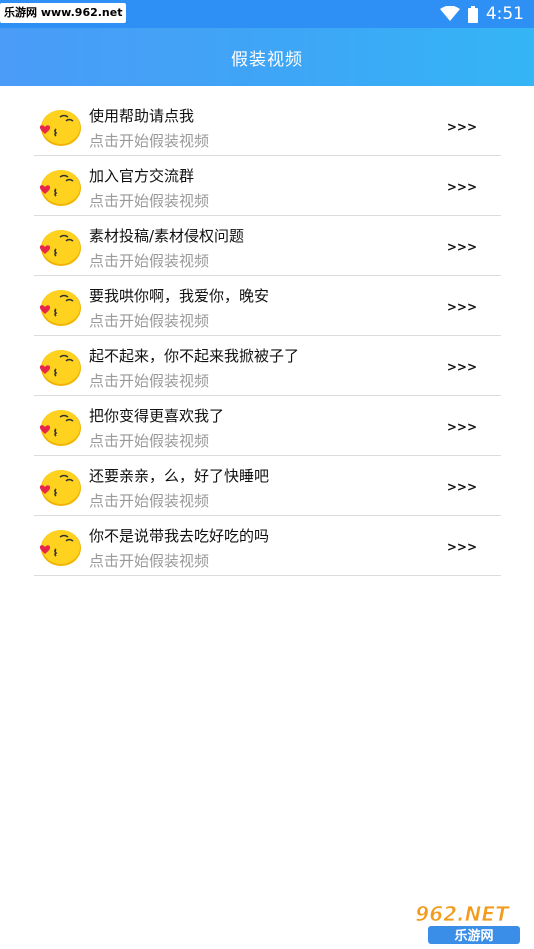  I want to click on app-bar: 假装视频, so click(267, 57).